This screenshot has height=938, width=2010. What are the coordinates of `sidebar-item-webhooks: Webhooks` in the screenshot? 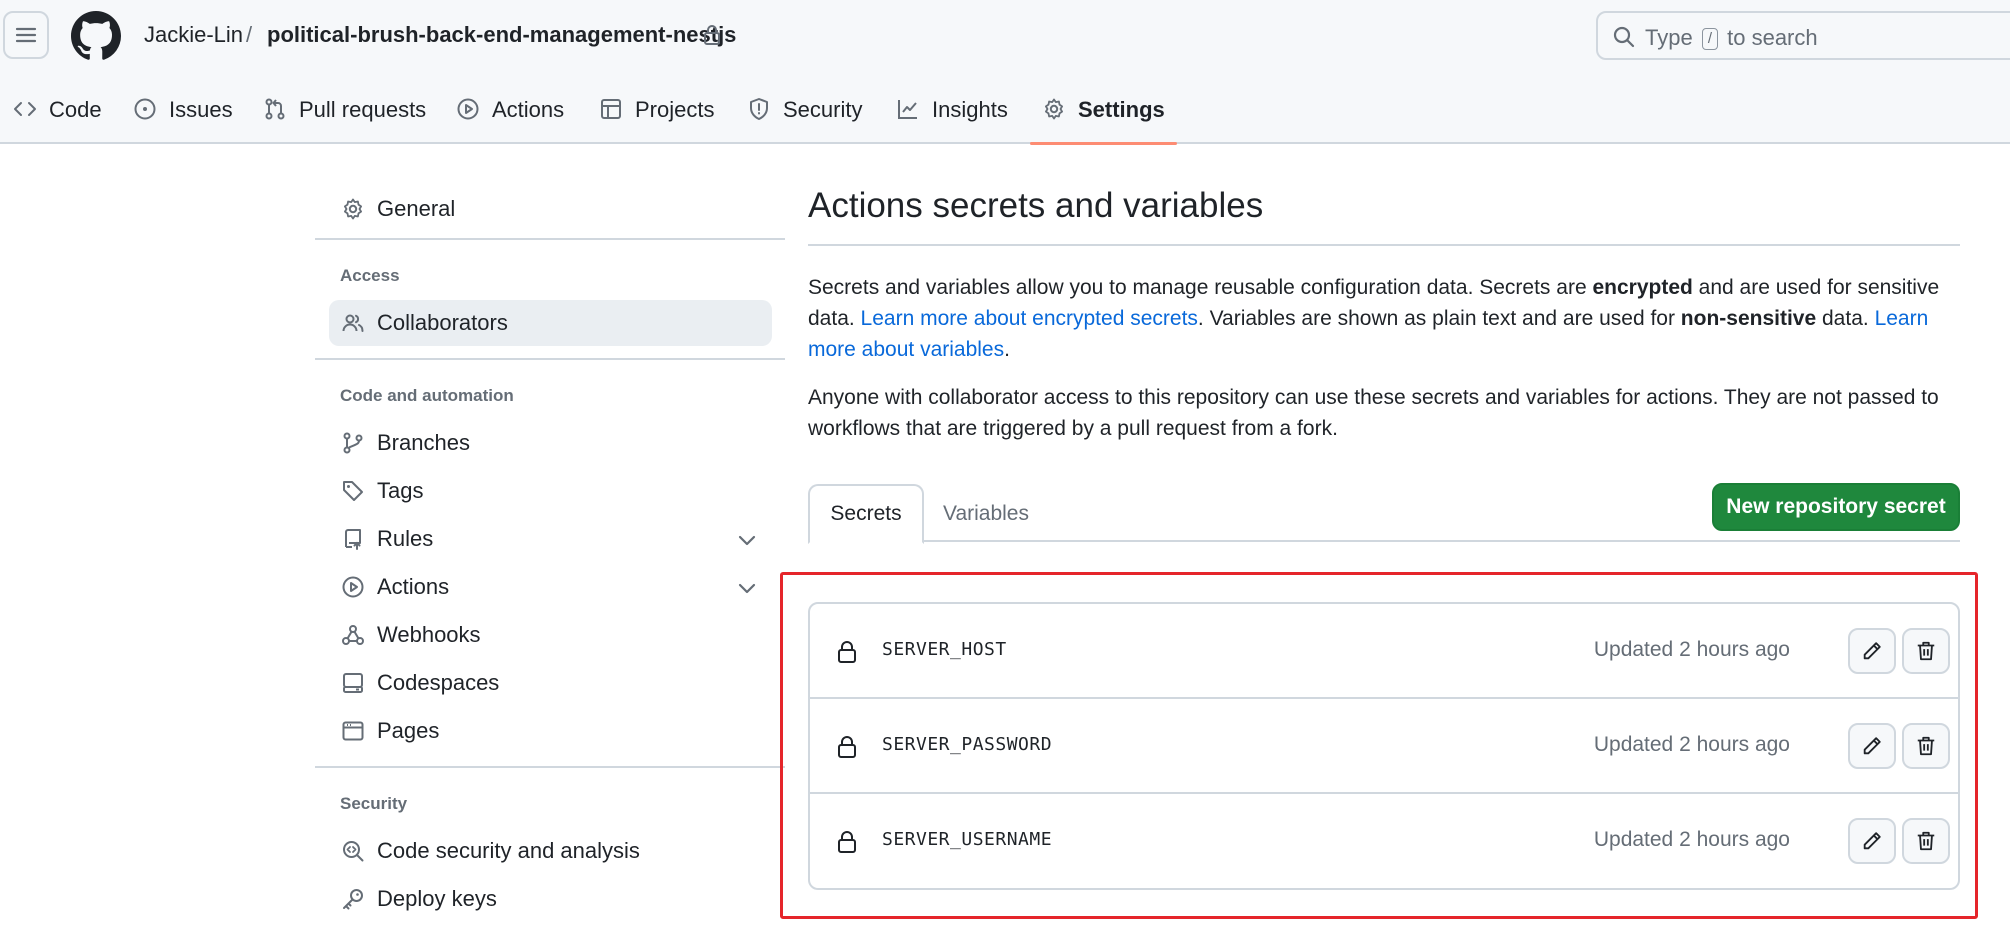 It's located at (557, 635).